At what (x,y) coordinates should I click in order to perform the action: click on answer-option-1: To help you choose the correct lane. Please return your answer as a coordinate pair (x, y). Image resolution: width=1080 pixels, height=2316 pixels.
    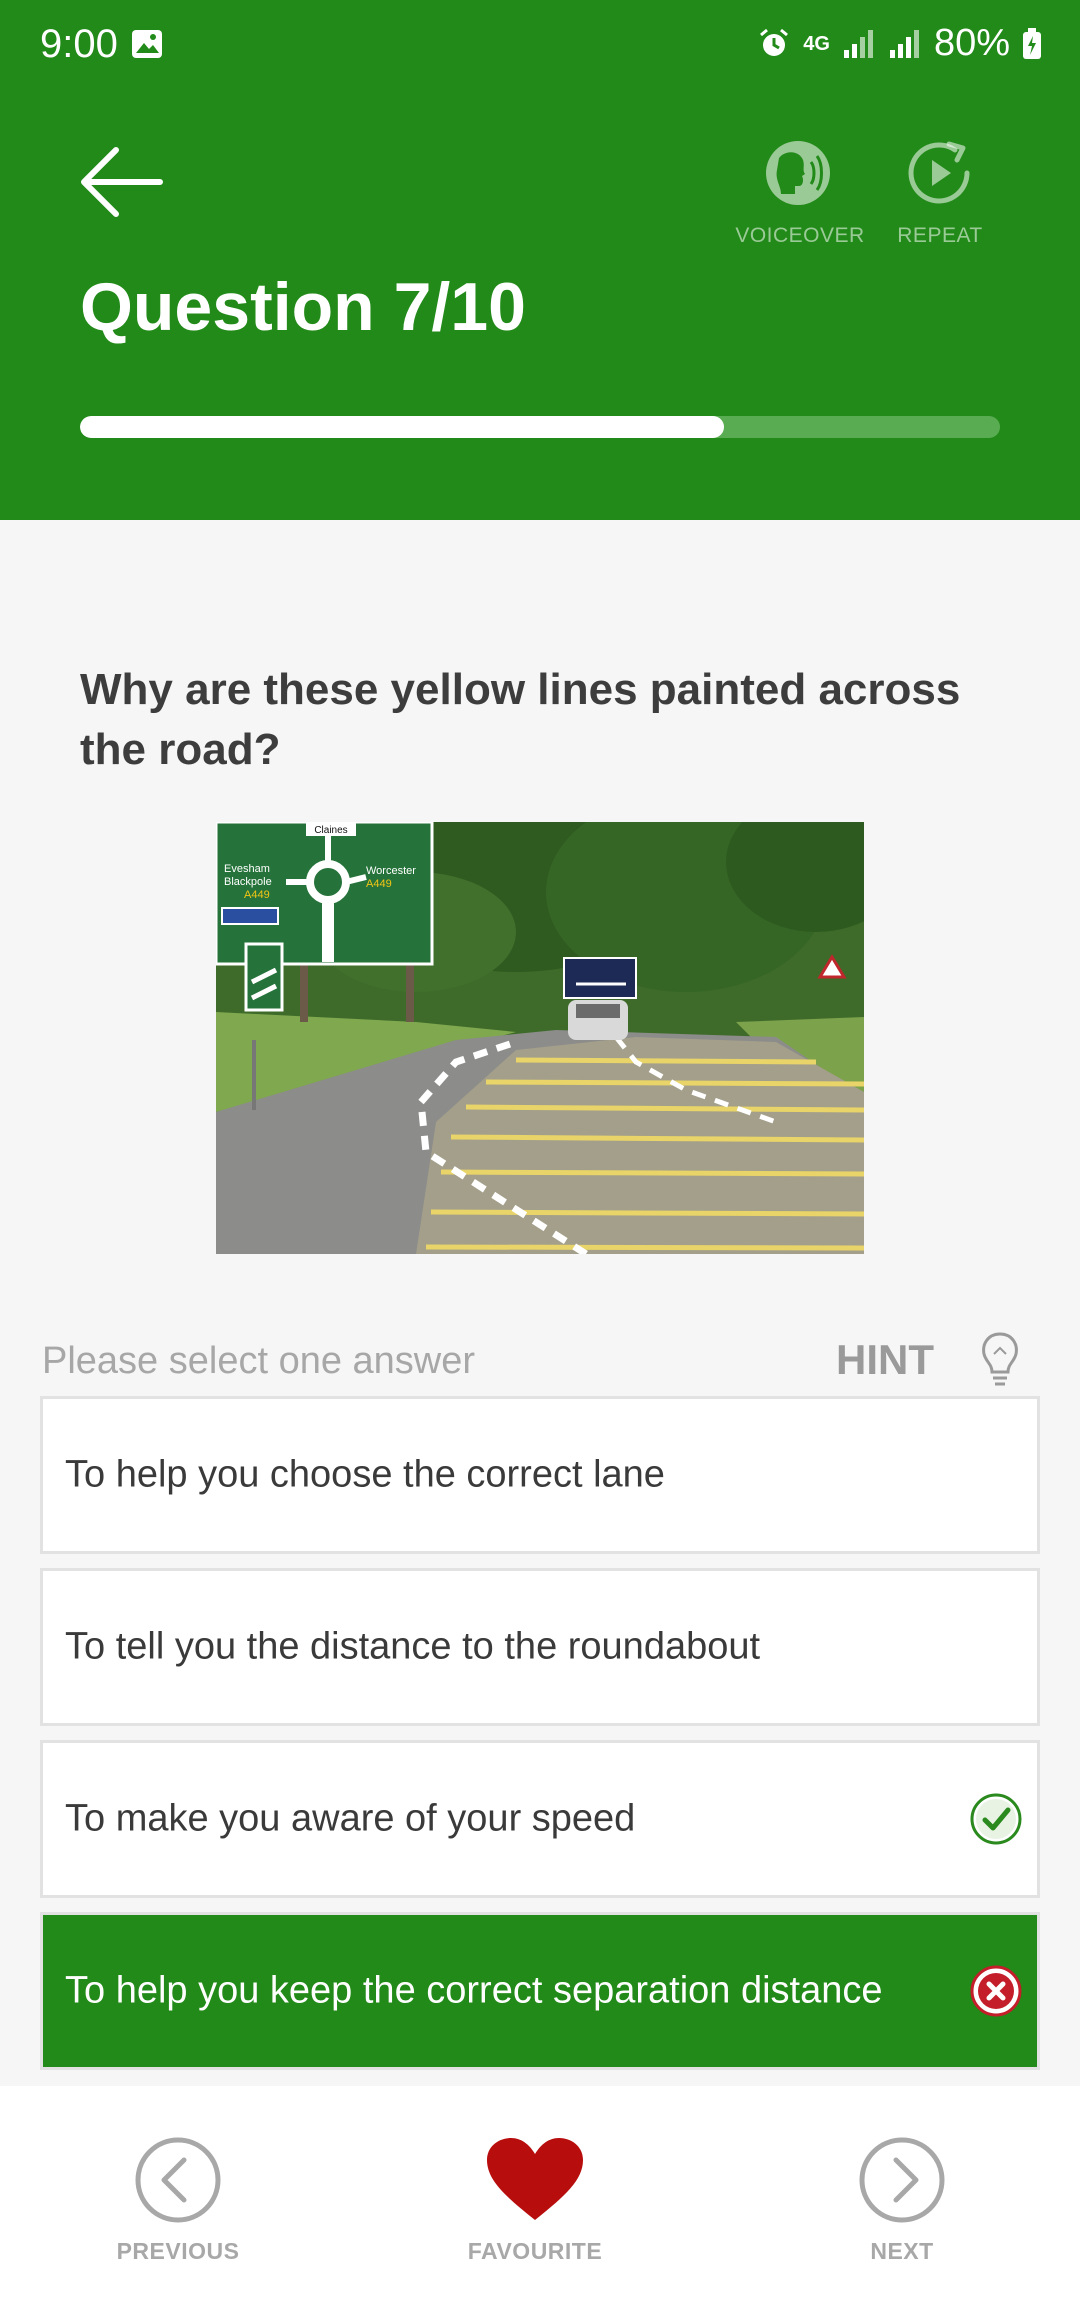
    Looking at the image, I should click on (540, 1475).